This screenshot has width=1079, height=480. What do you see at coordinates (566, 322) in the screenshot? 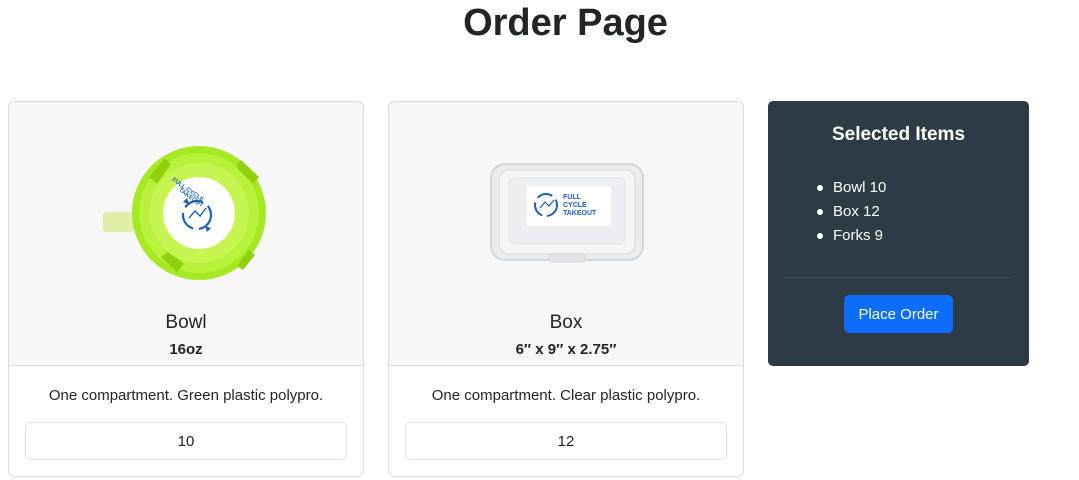
I see `product-name: Box` at bounding box center [566, 322].